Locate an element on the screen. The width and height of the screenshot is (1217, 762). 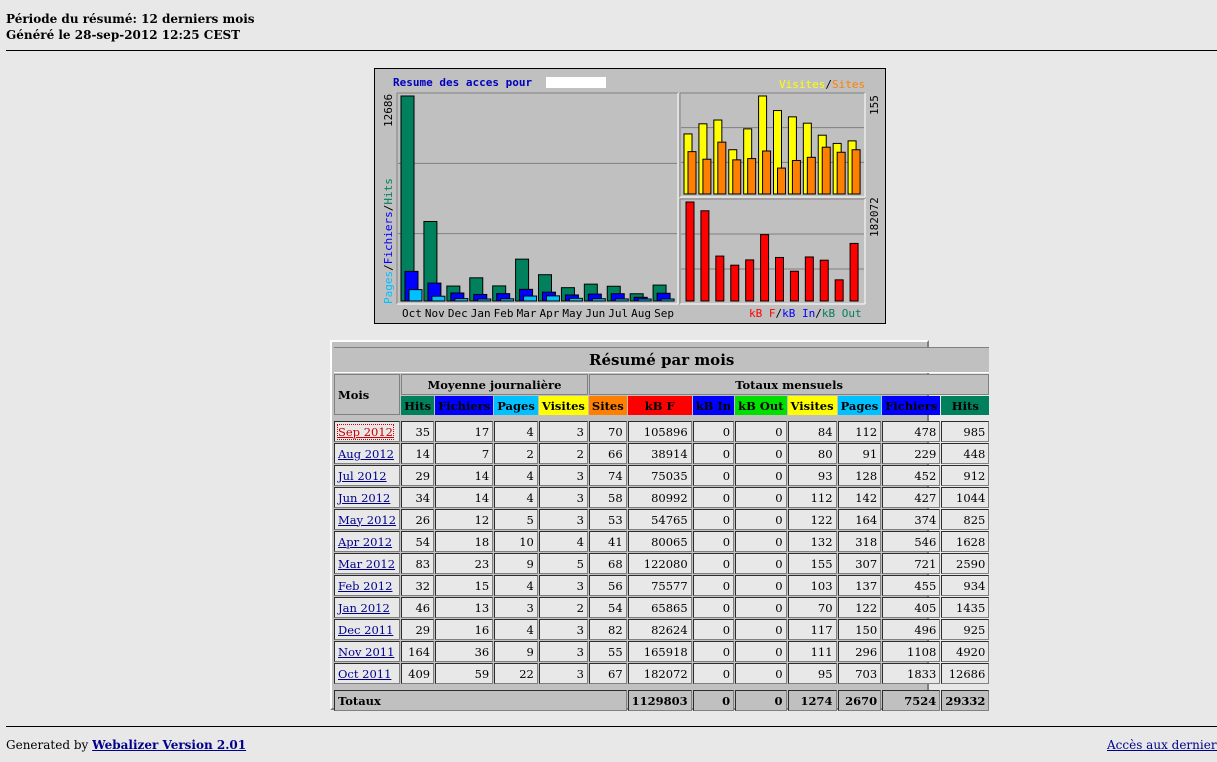
month-link: May 2012 is located at coordinates (367, 520).